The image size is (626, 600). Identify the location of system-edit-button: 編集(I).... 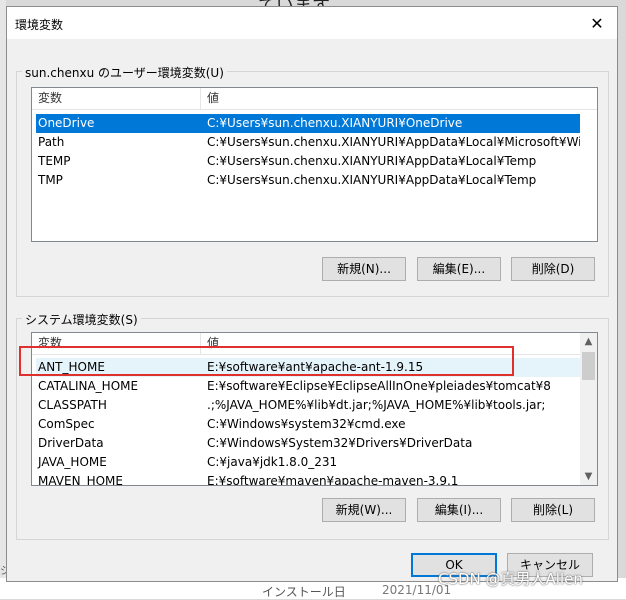
(459, 510).